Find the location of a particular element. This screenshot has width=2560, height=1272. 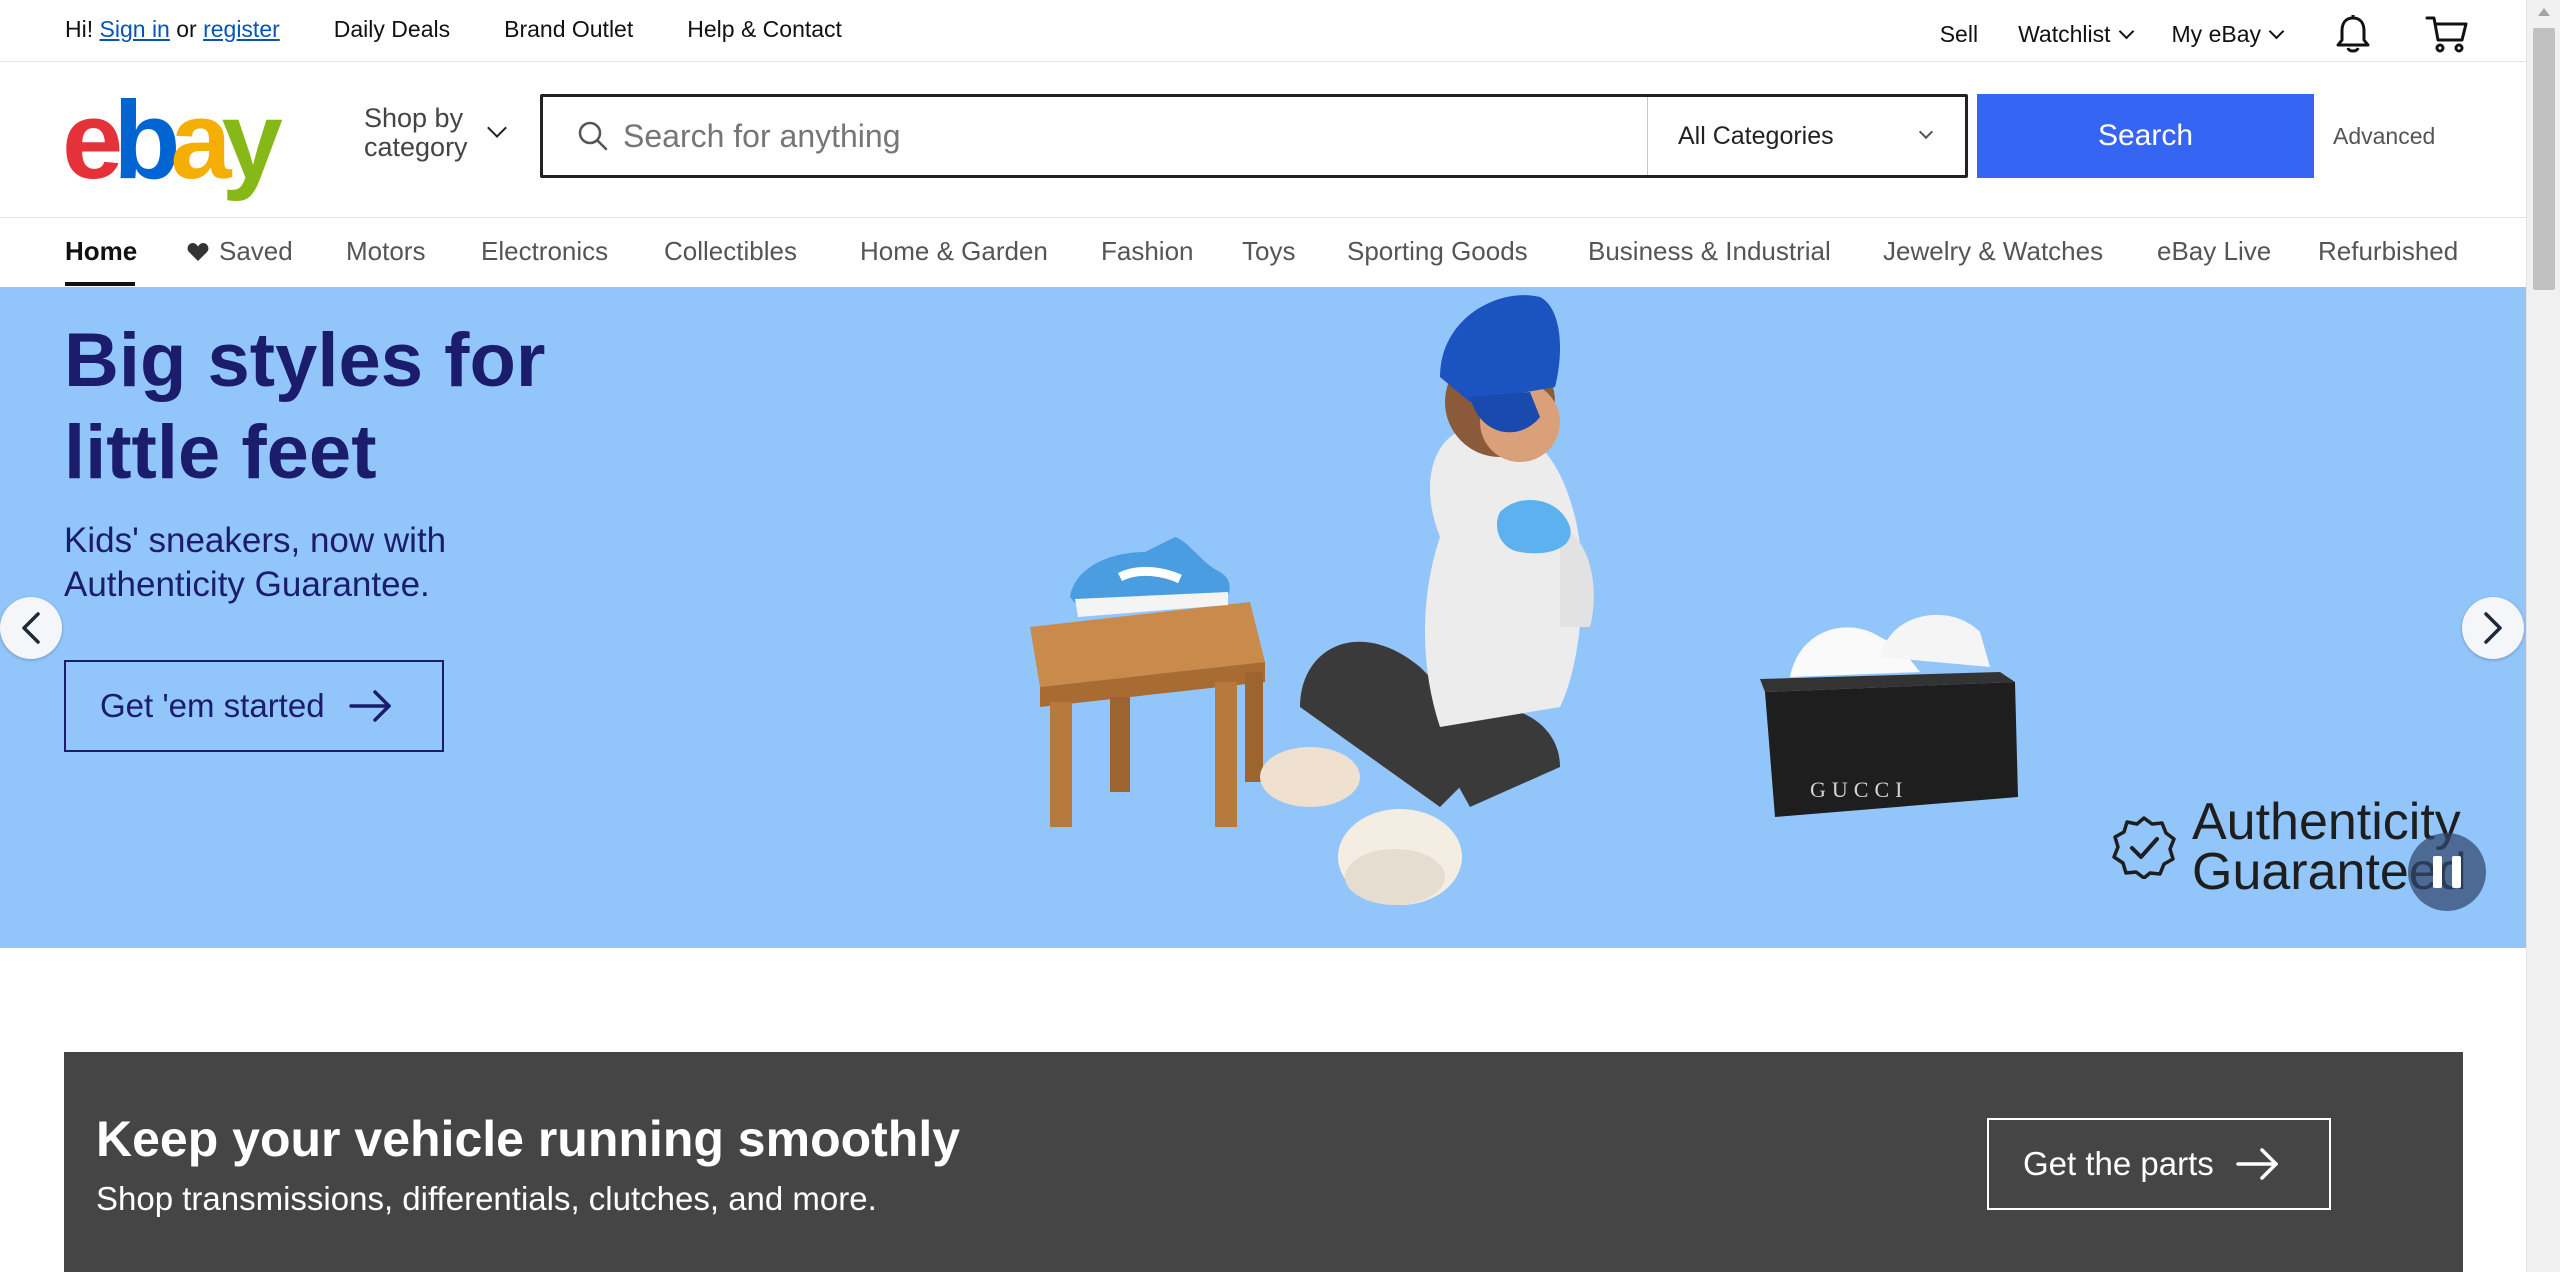

chevron-right-icon is located at coordinates (2493, 628).